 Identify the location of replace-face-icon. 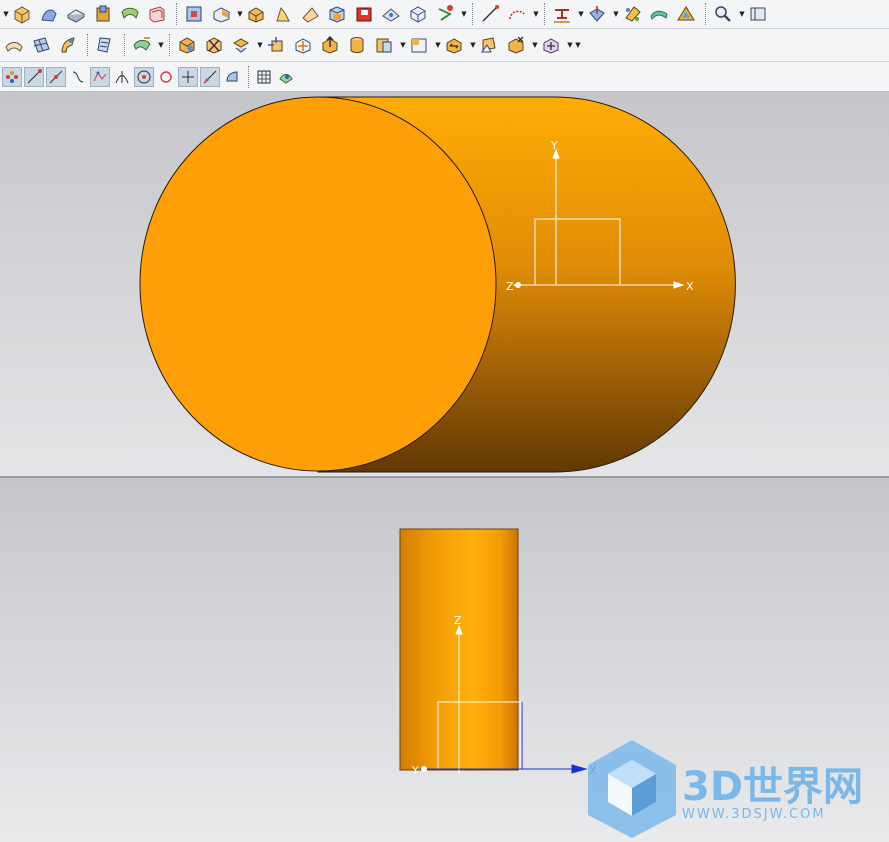
(303, 45).